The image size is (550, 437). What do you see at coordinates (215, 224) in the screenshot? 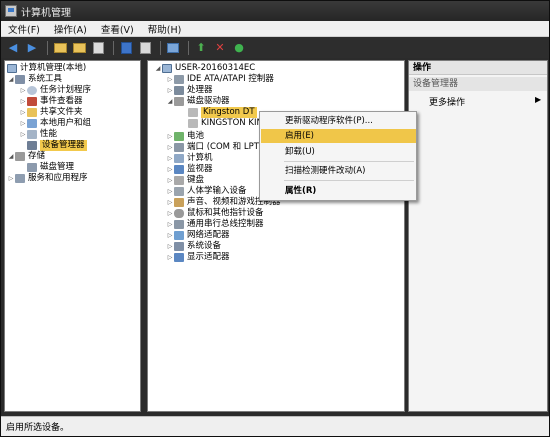
I see `device-usb: ▷ 通用串行总线控制器` at bounding box center [215, 224].